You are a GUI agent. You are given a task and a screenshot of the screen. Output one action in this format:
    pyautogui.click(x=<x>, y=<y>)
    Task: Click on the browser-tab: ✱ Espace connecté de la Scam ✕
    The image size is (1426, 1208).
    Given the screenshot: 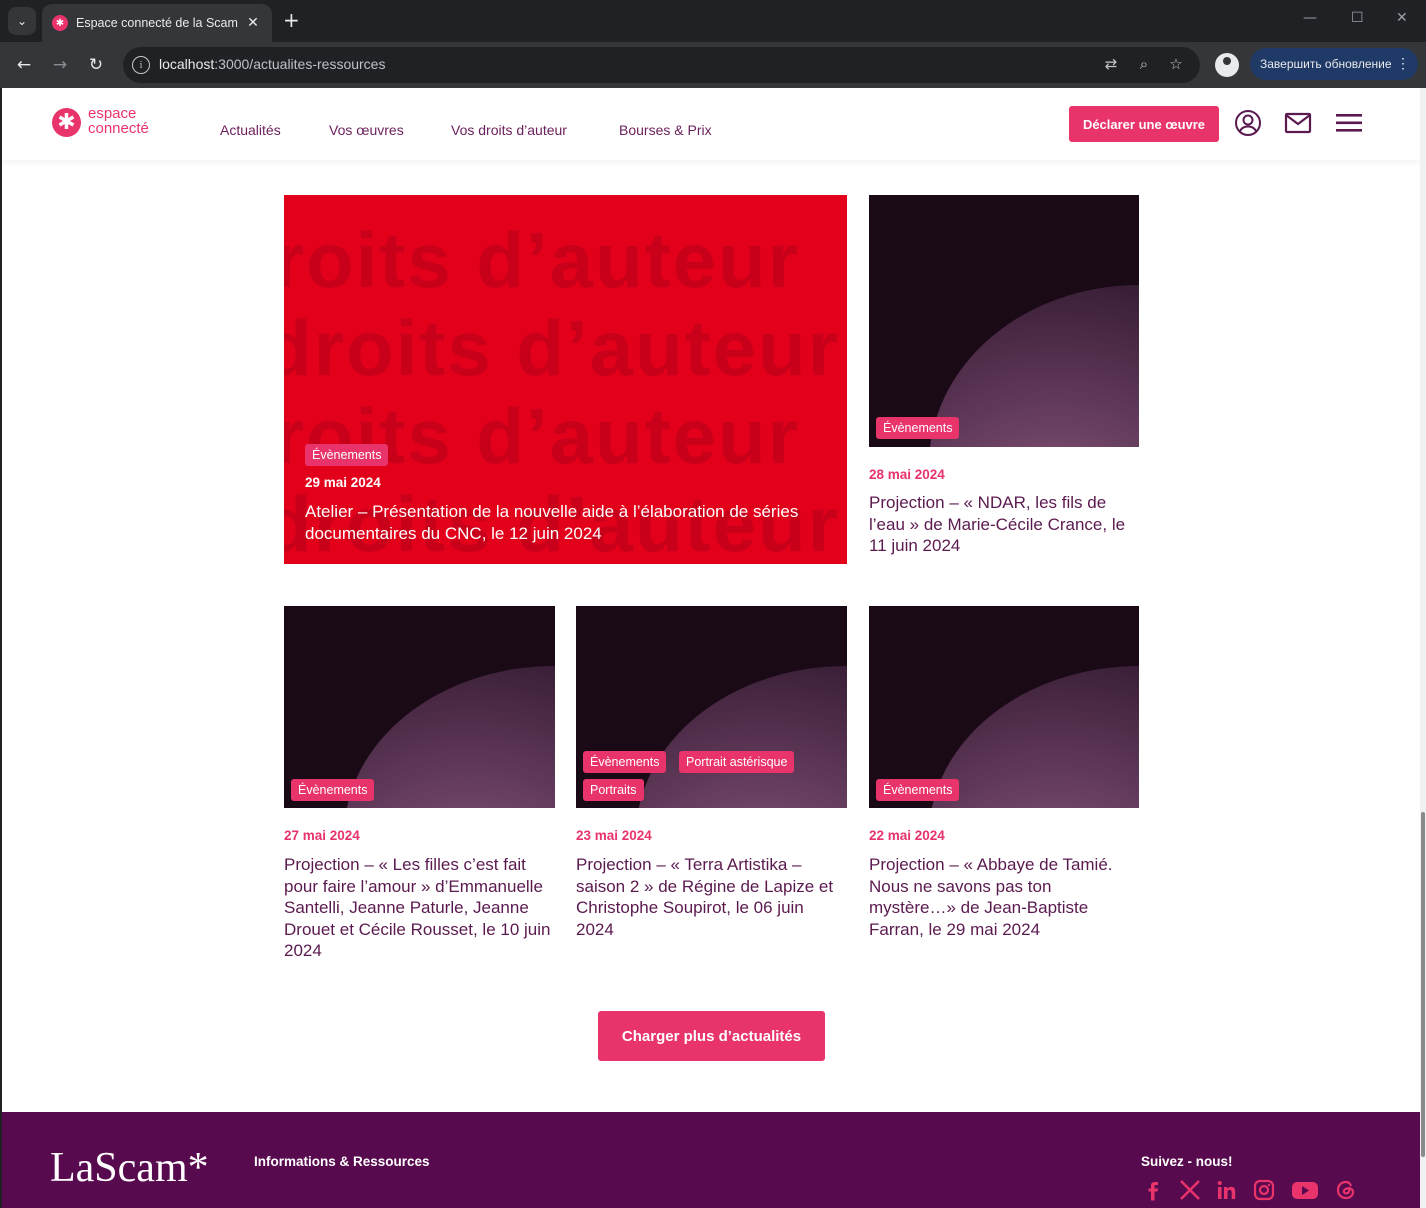 What is the action you would take?
    pyautogui.click(x=157, y=23)
    